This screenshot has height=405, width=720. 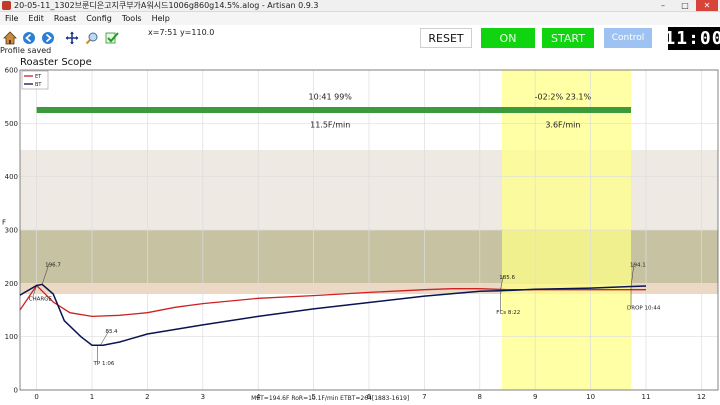 I want to click on minimize-button: –, so click(x=663, y=5).